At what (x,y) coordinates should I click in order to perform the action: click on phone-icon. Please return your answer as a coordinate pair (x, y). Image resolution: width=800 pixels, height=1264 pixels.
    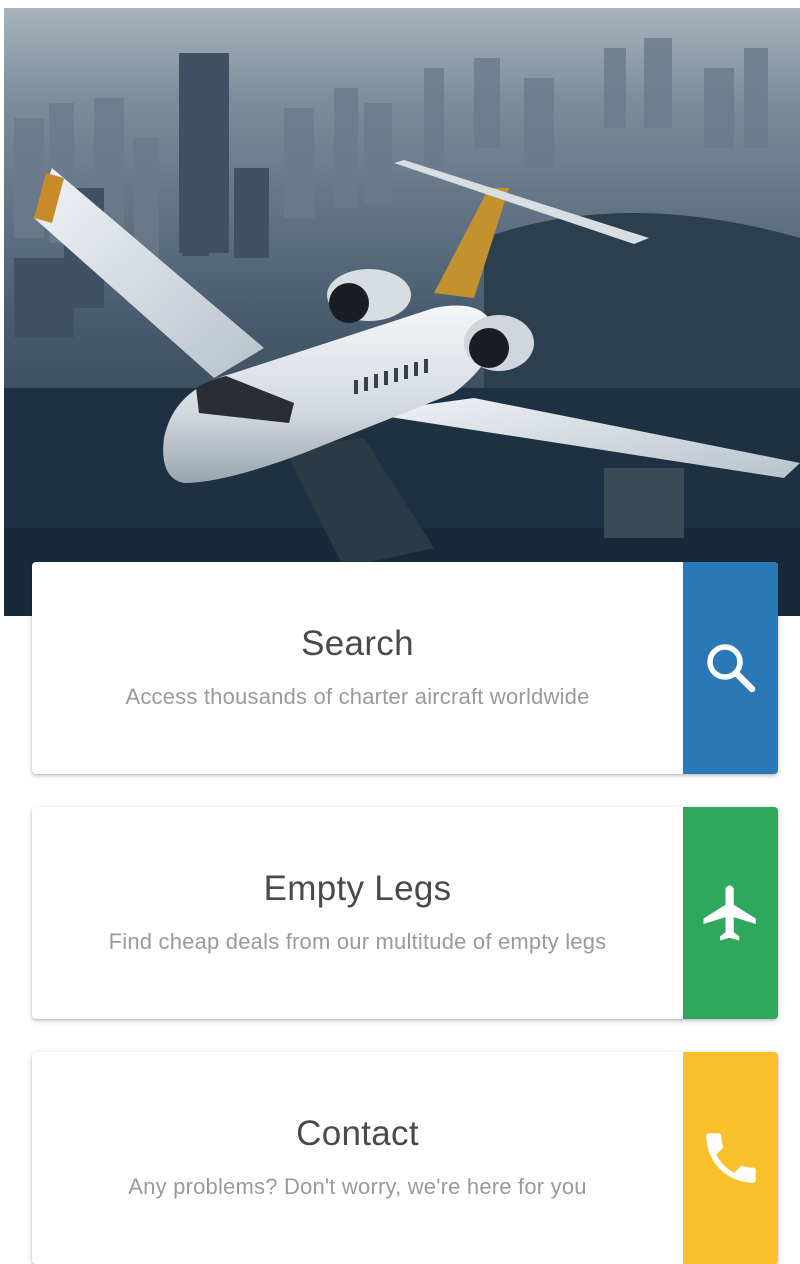
    Looking at the image, I should click on (730, 1158).